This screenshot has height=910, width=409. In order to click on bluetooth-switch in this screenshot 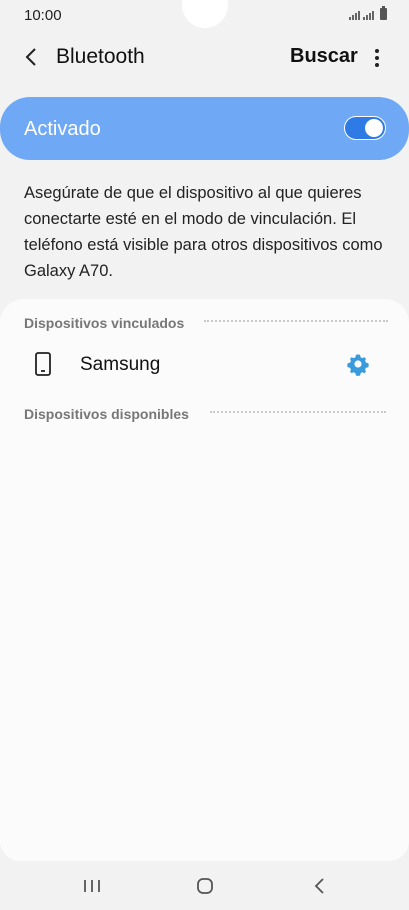, I will do `click(365, 128)`.